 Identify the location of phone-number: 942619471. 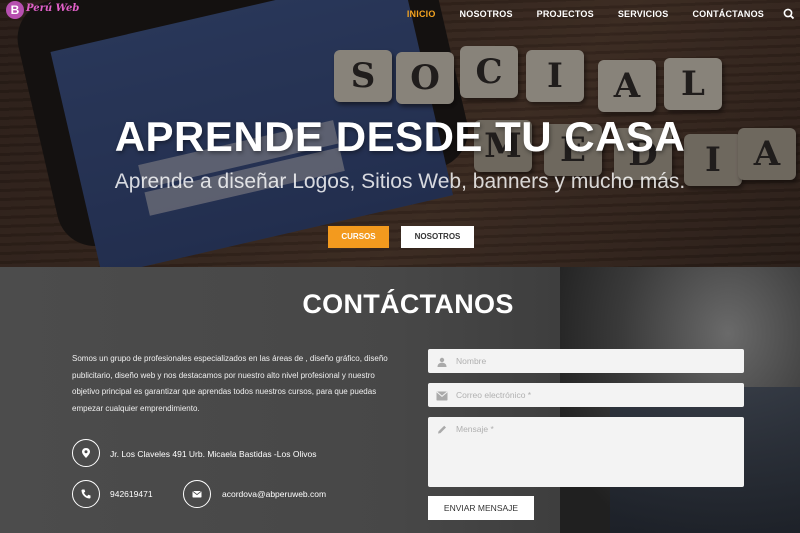
(131, 494).